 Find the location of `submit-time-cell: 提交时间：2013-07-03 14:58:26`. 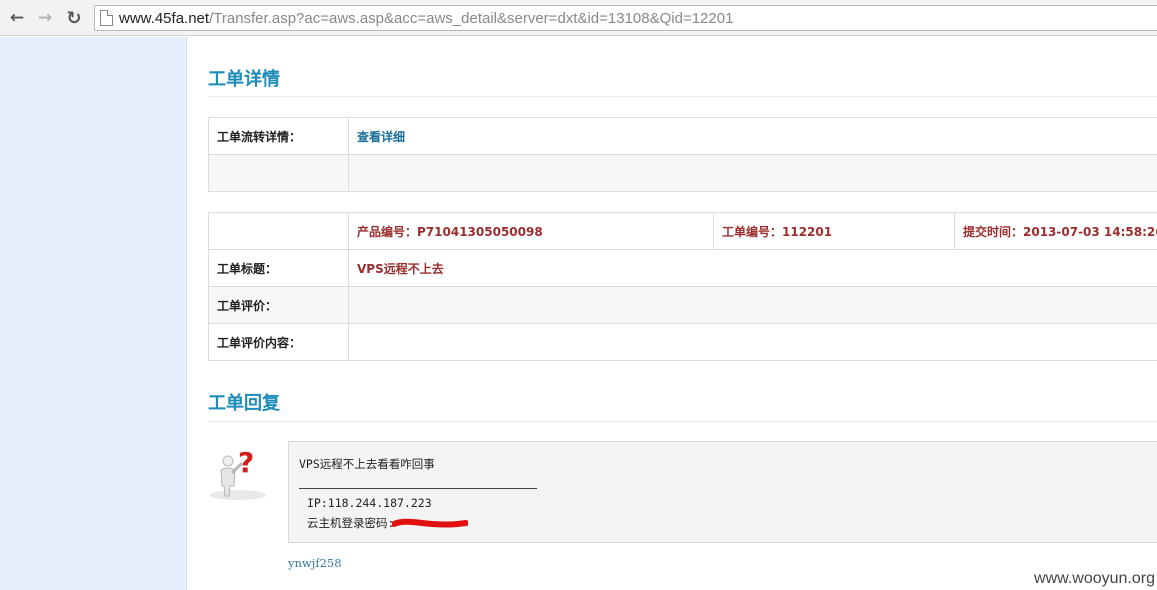

submit-time-cell: 提交时间：2013-07-03 14:58:26 is located at coordinates (1055, 231).